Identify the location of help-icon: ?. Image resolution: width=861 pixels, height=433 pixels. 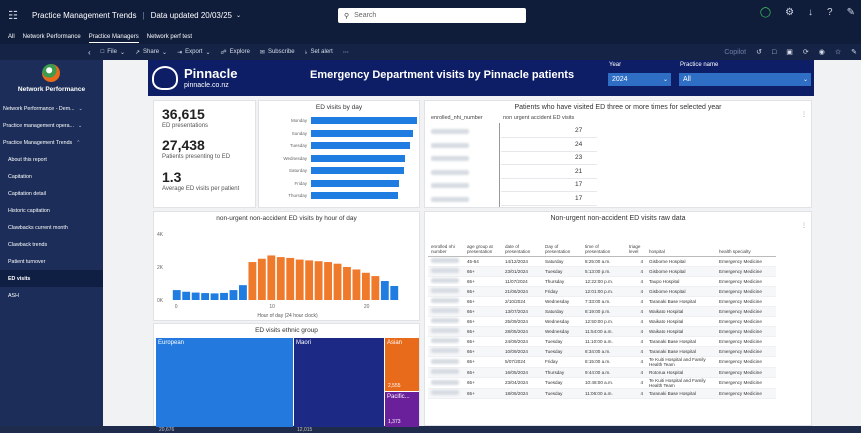
(830, 12).